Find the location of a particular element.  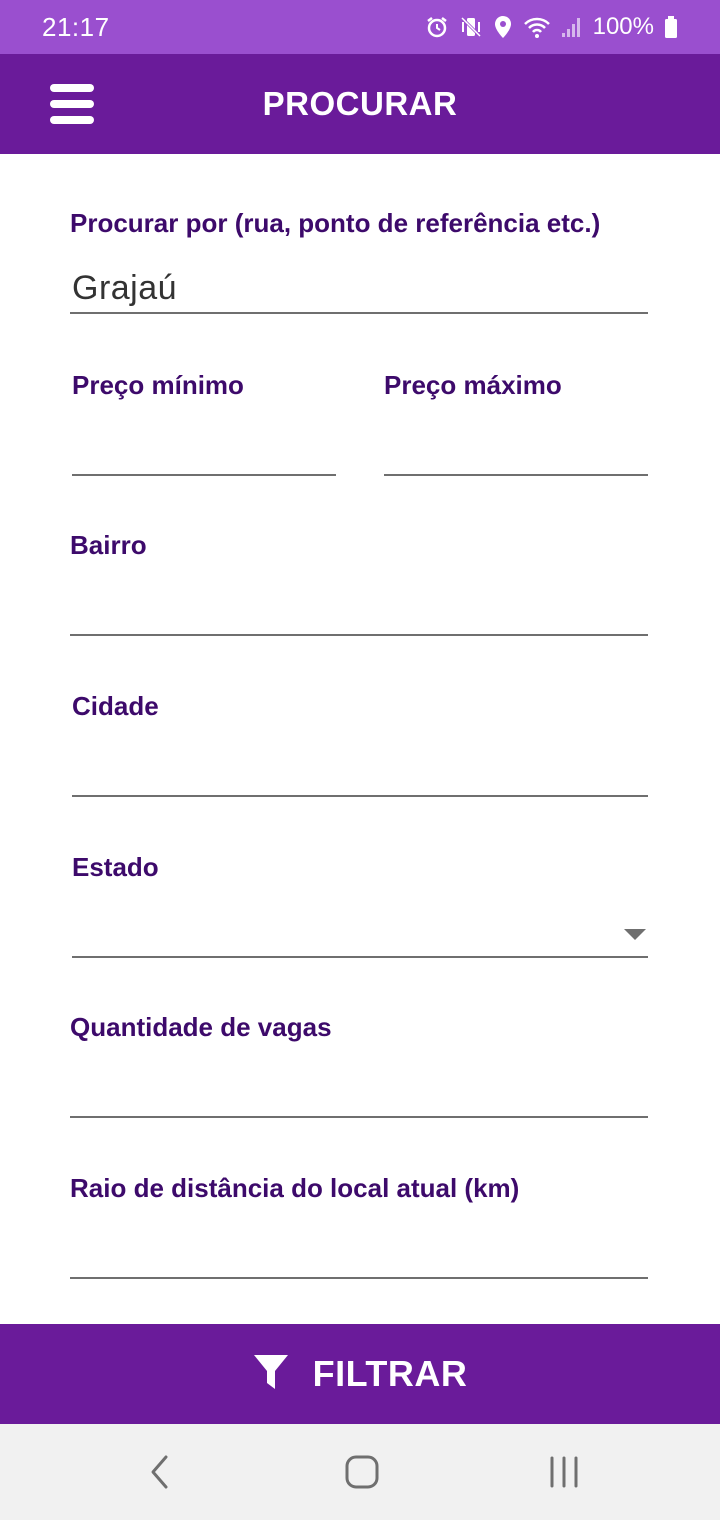

min-price-input is located at coordinates (204, 452).